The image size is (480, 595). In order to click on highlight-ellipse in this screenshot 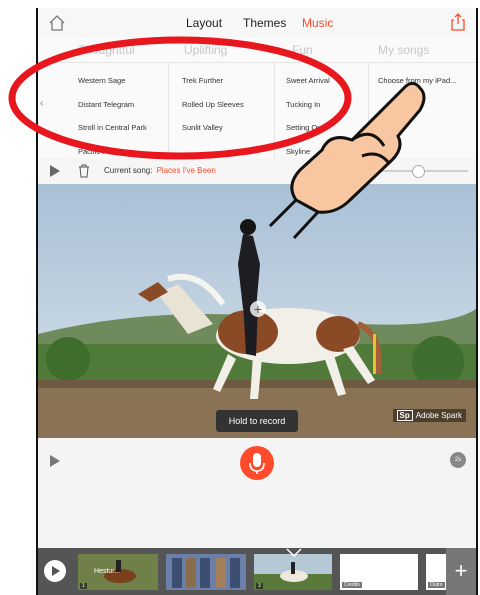, I will do `click(180, 98)`.